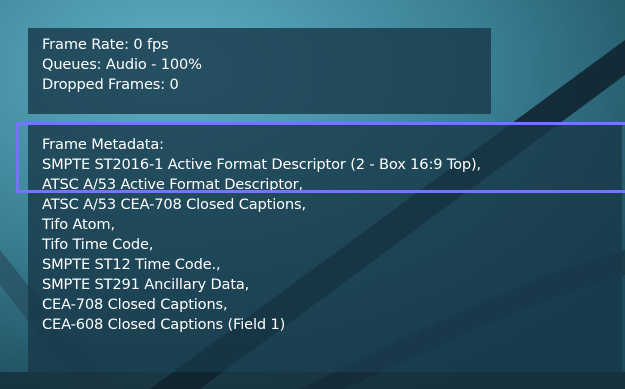 The height and width of the screenshot is (389, 625). I want to click on metadata-item: CEA-608 Closed Captions (Field 1), so click(164, 324).